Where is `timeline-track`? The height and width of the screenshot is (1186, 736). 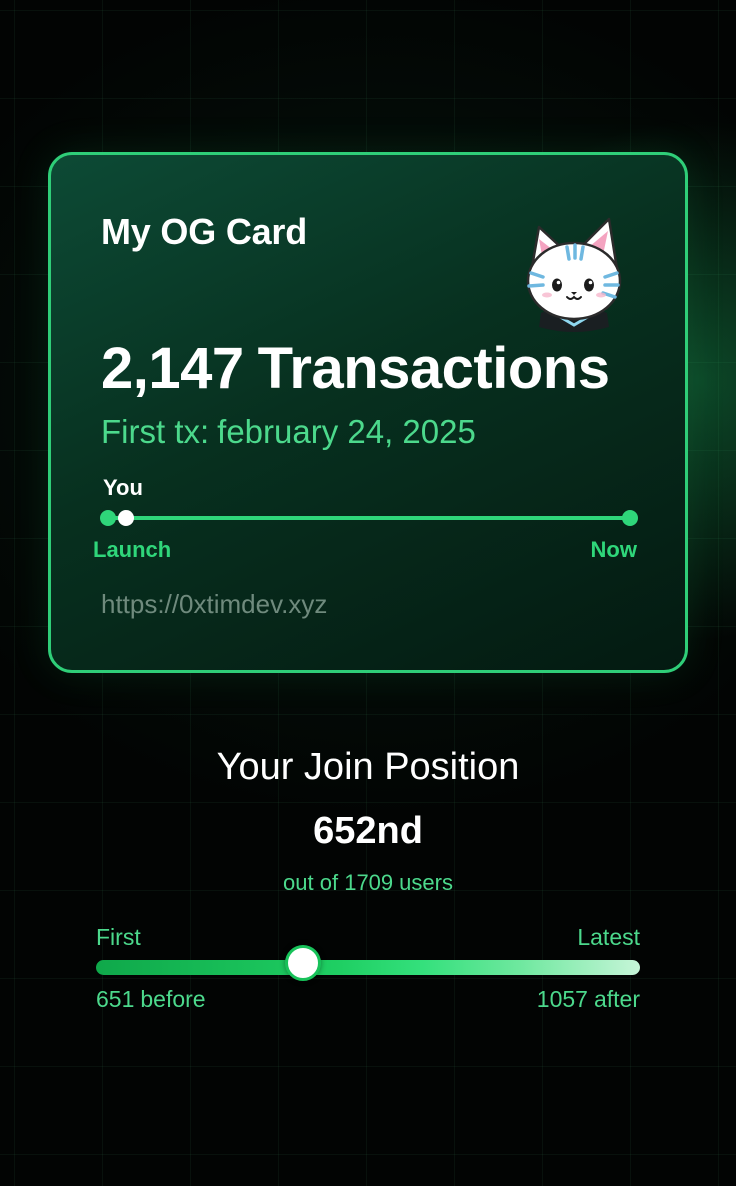 timeline-track is located at coordinates (370, 518).